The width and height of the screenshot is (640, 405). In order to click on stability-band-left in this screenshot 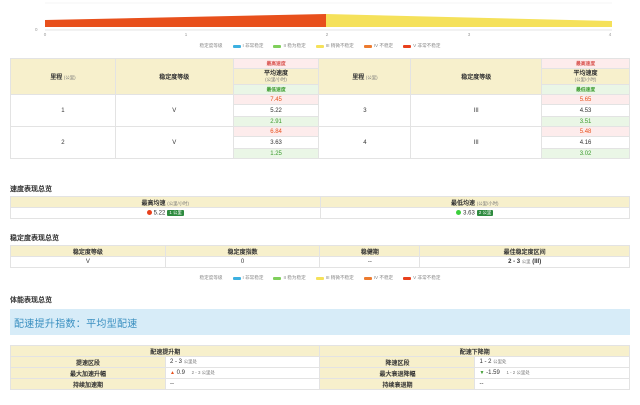, I will do `click(185, 20)`.